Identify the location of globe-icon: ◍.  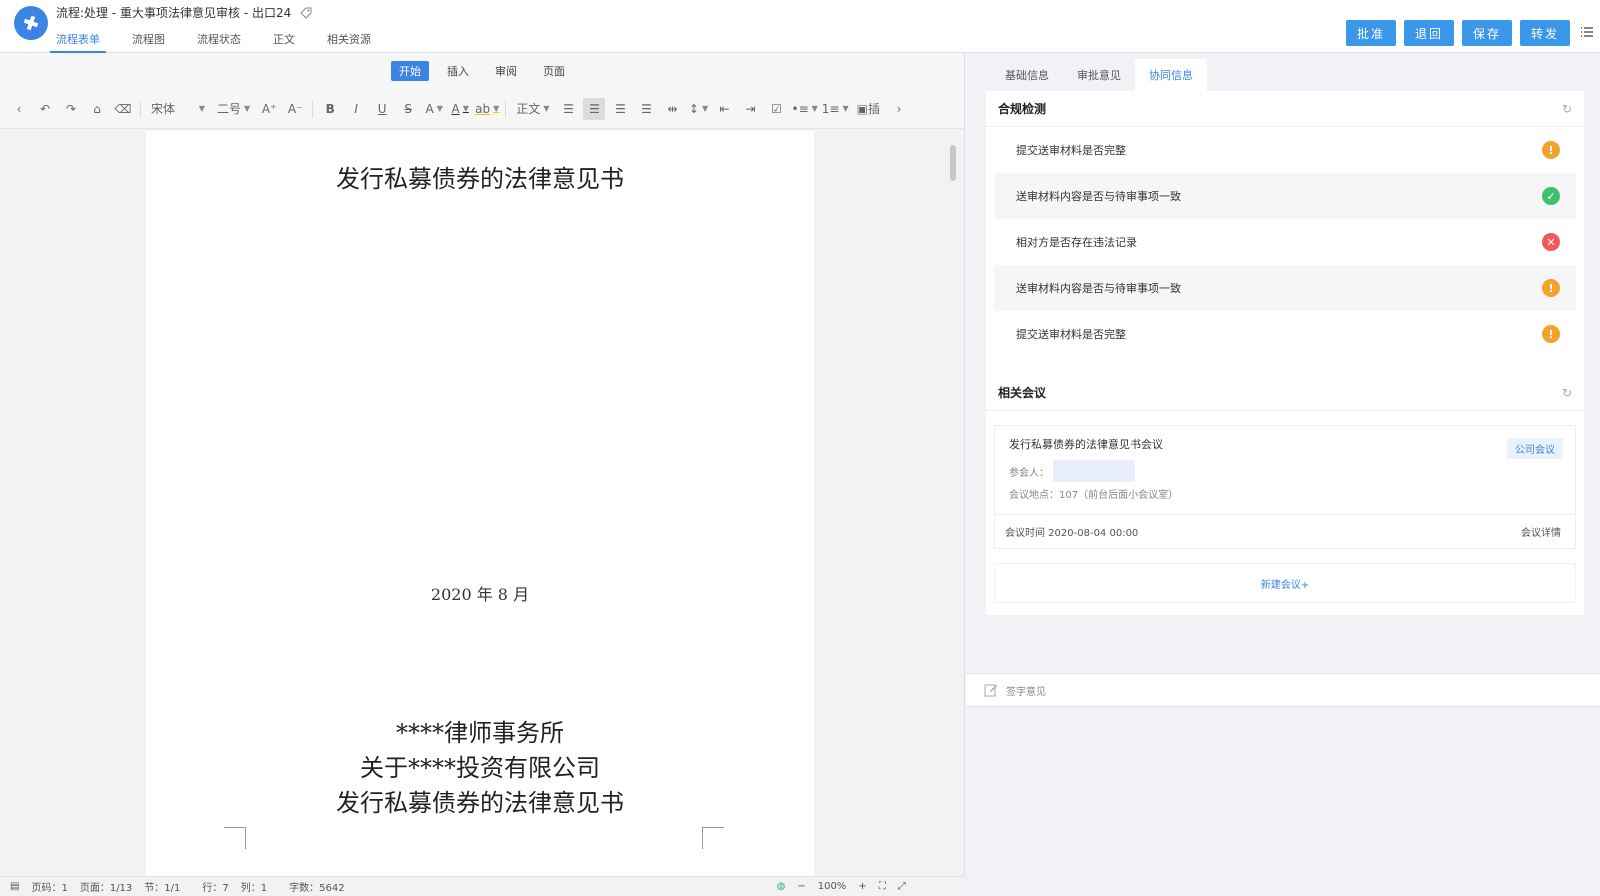
(781, 886).